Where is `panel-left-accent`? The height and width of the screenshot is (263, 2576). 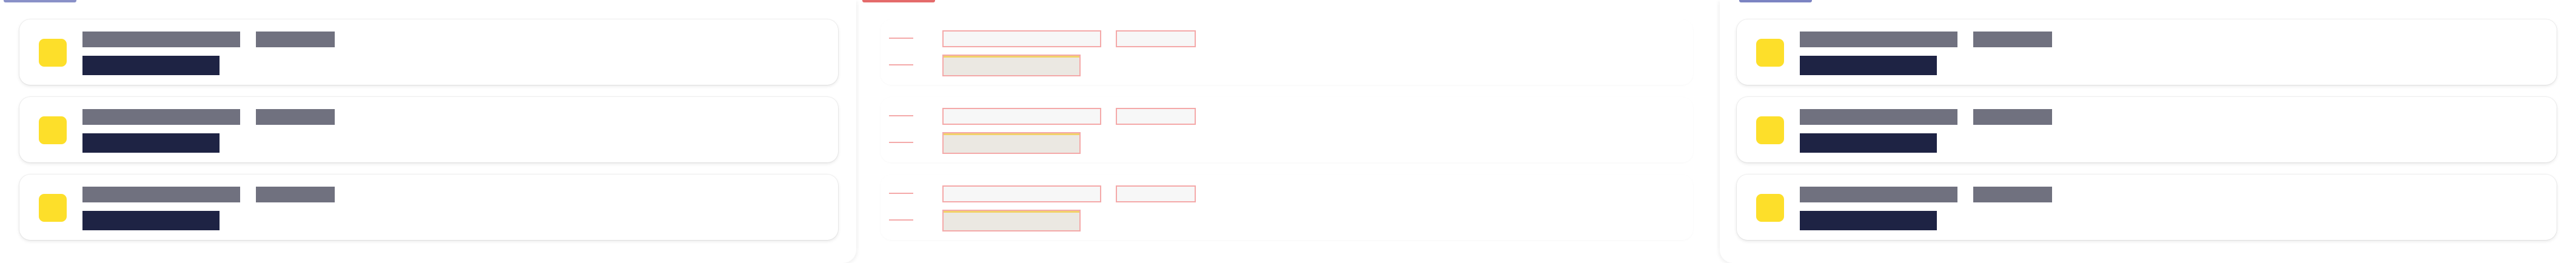 panel-left-accent is located at coordinates (40, 1).